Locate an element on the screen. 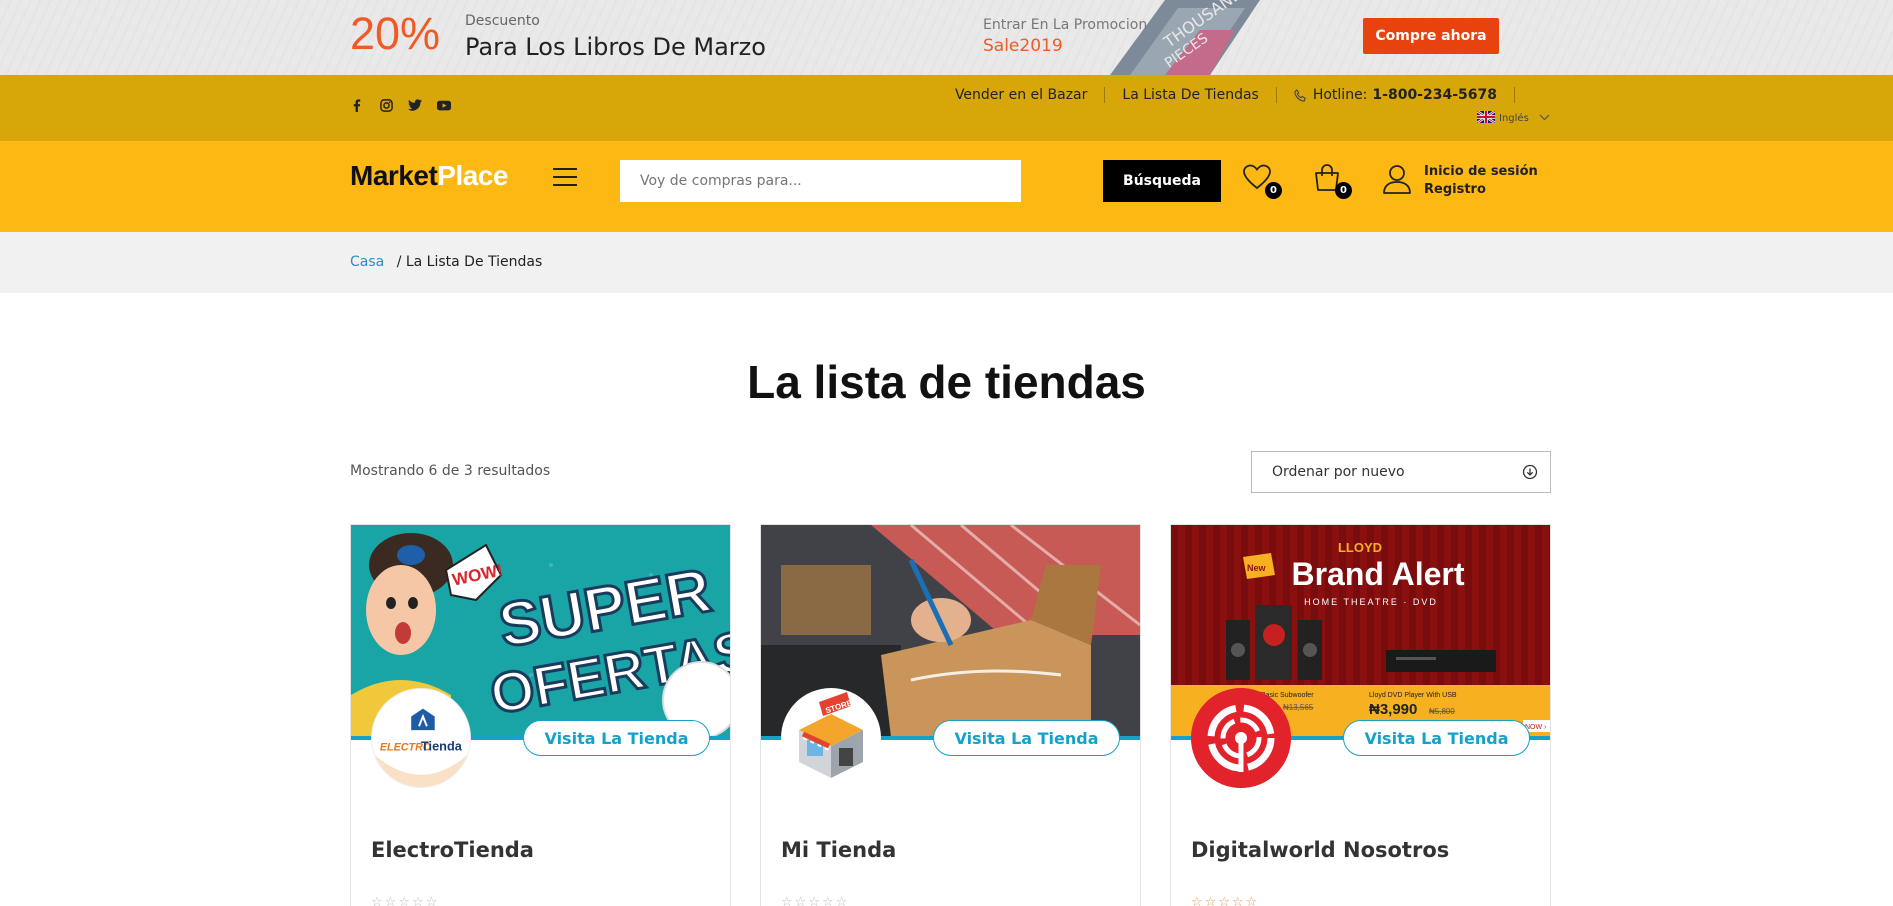 The height and width of the screenshot is (906, 1893). login-link: Inicio de sesión is located at coordinates (1481, 172).